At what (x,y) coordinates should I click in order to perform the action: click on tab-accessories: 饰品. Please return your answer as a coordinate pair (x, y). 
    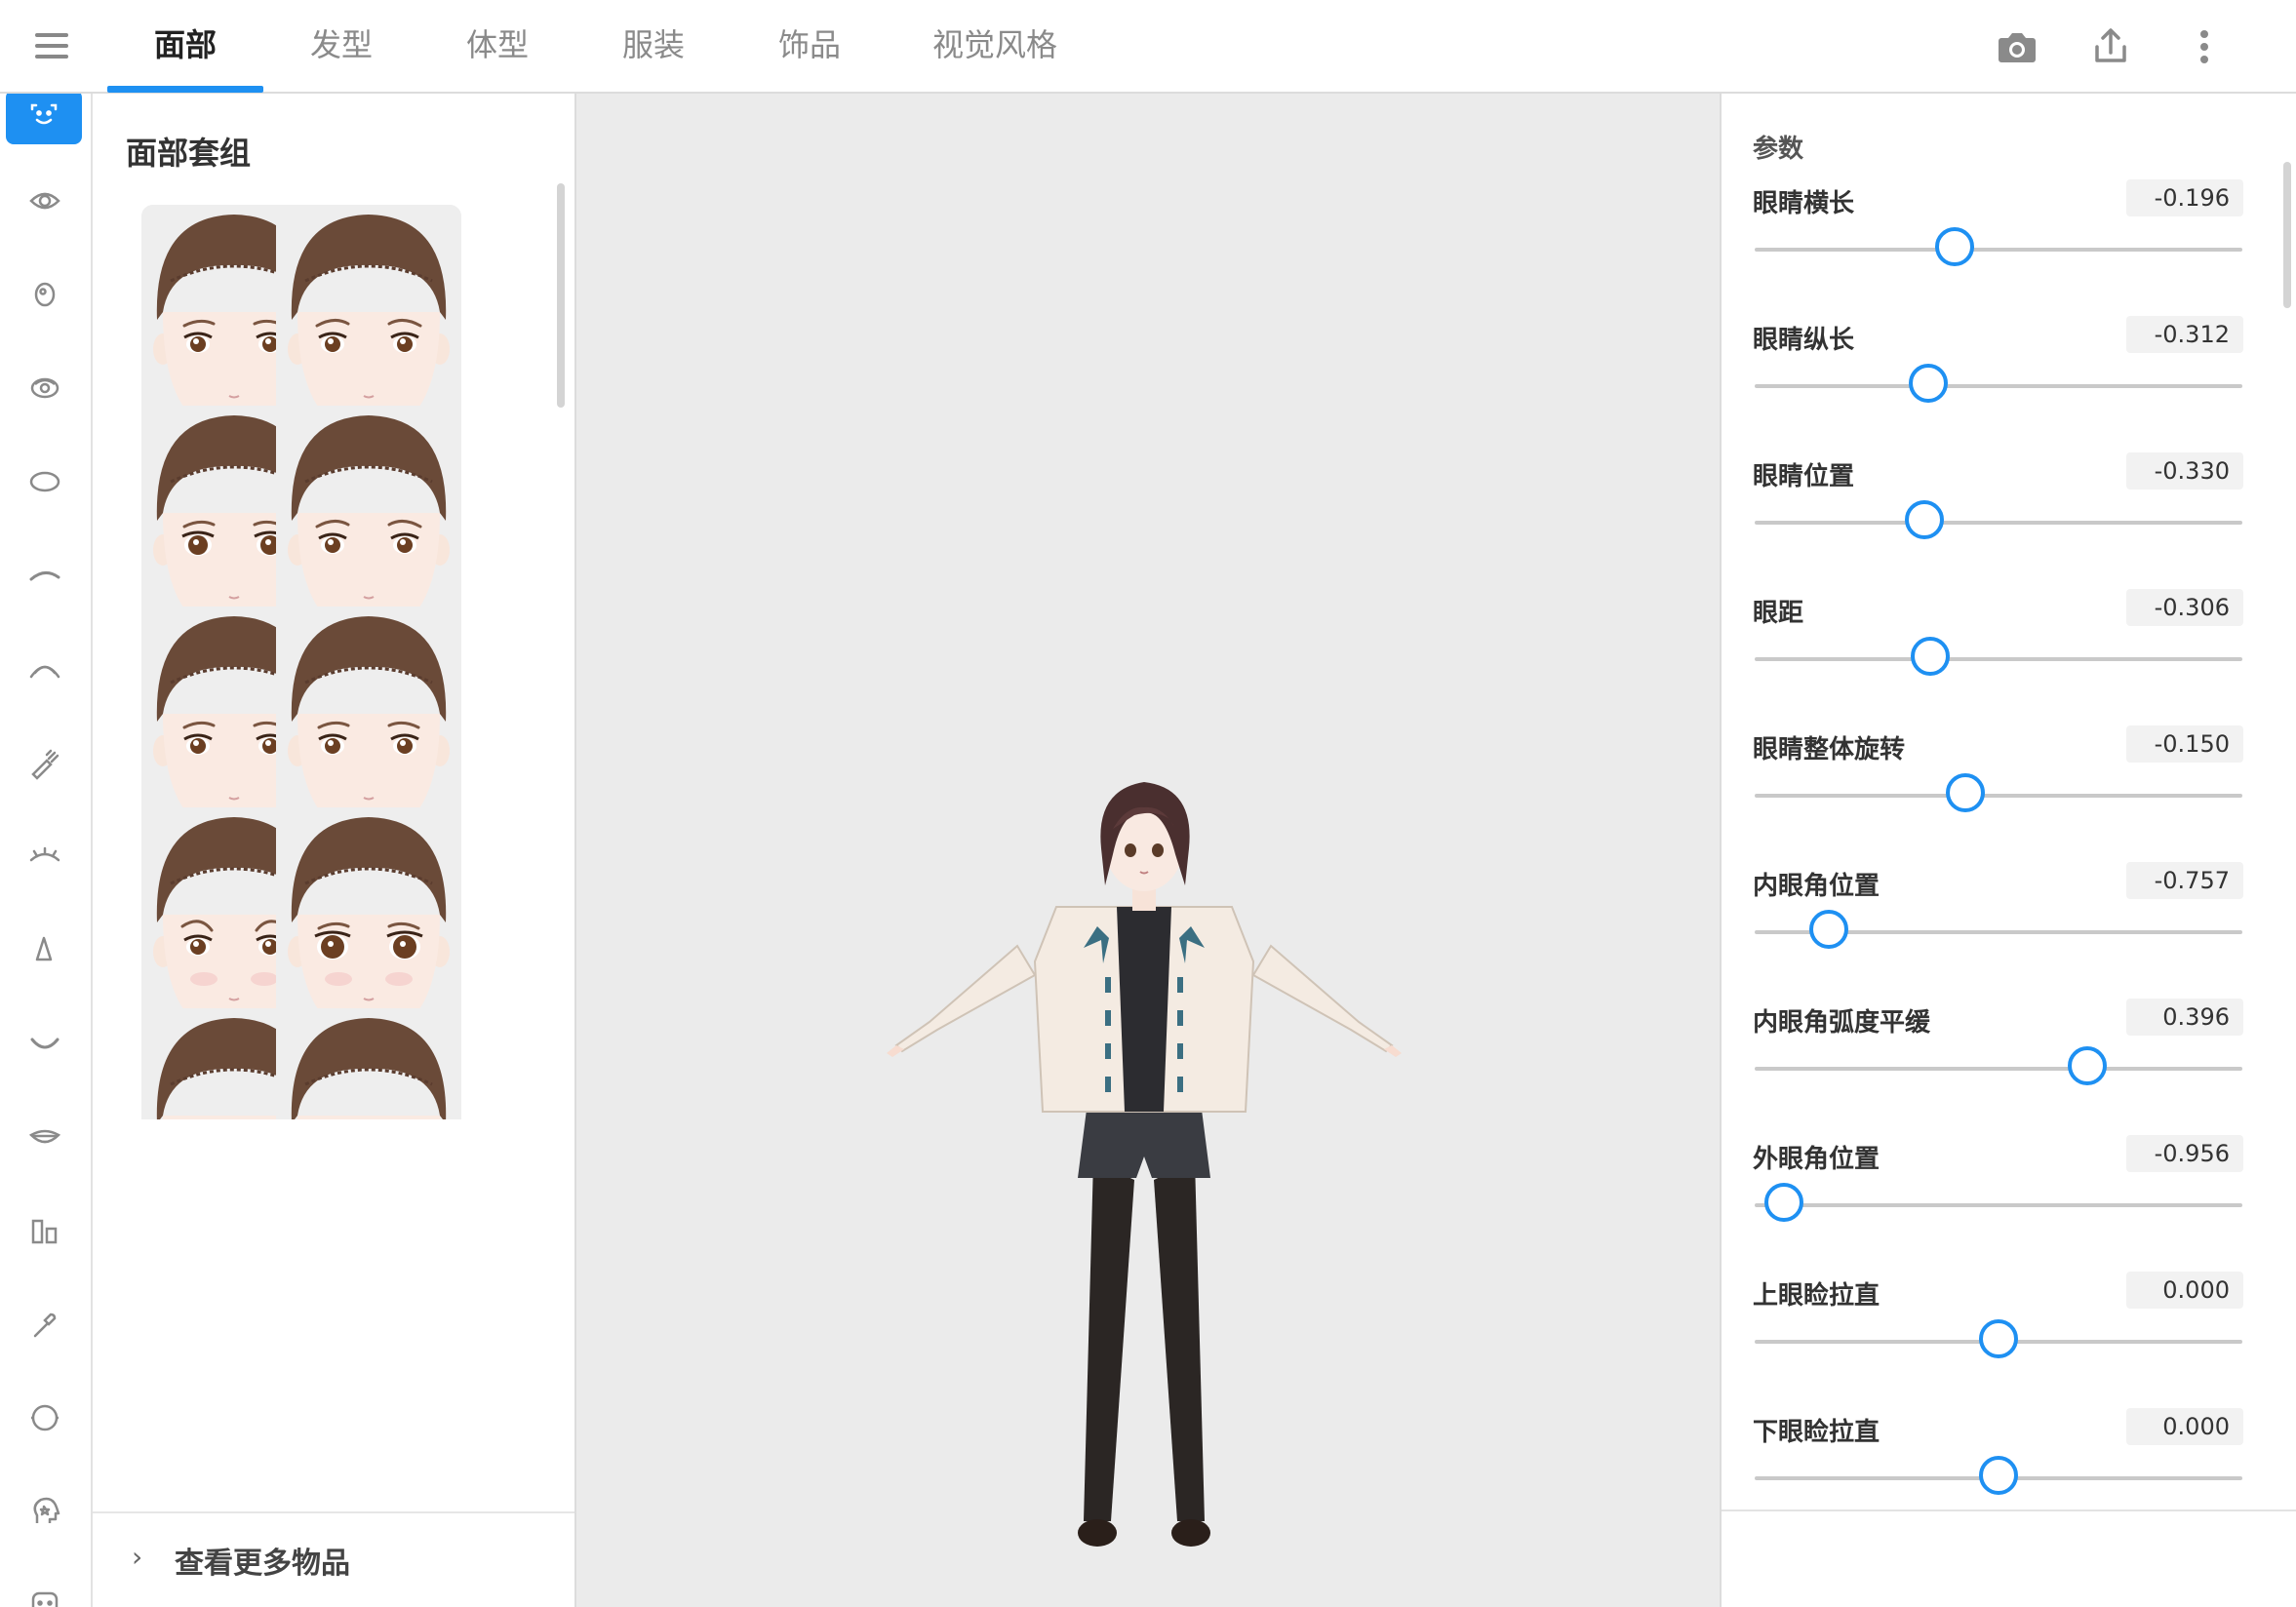
    Looking at the image, I should click on (809, 47).